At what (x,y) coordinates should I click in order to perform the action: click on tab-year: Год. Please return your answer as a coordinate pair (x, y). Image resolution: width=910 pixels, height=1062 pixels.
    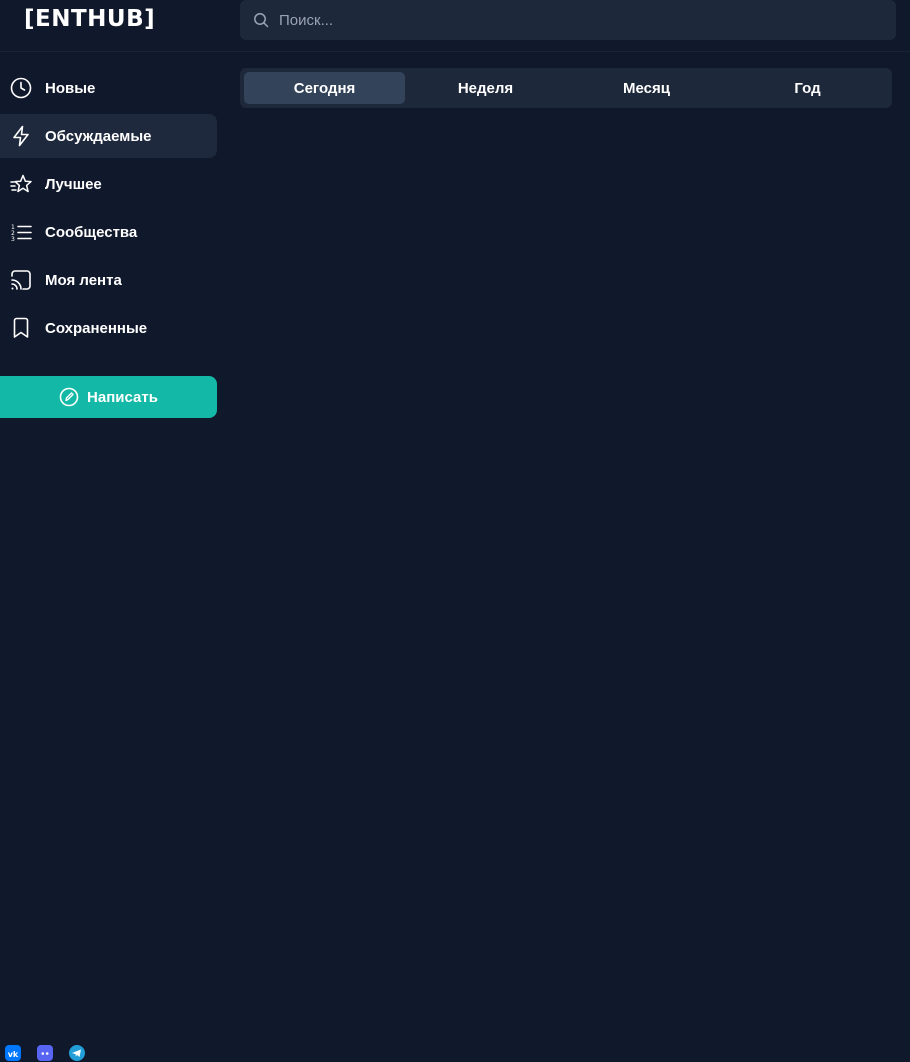
    Looking at the image, I should click on (807, 88).